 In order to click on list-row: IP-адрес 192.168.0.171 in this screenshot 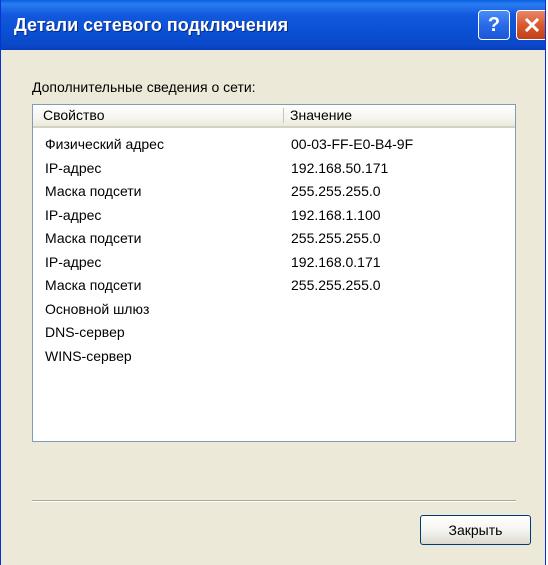, I will do `click(274, 266)`.